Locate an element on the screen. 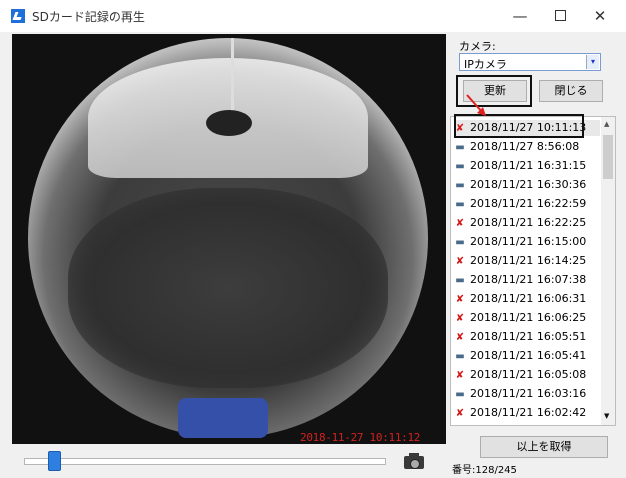  record-time: 2018/11/21 16:02:42 is located at coordinates (528, 412).